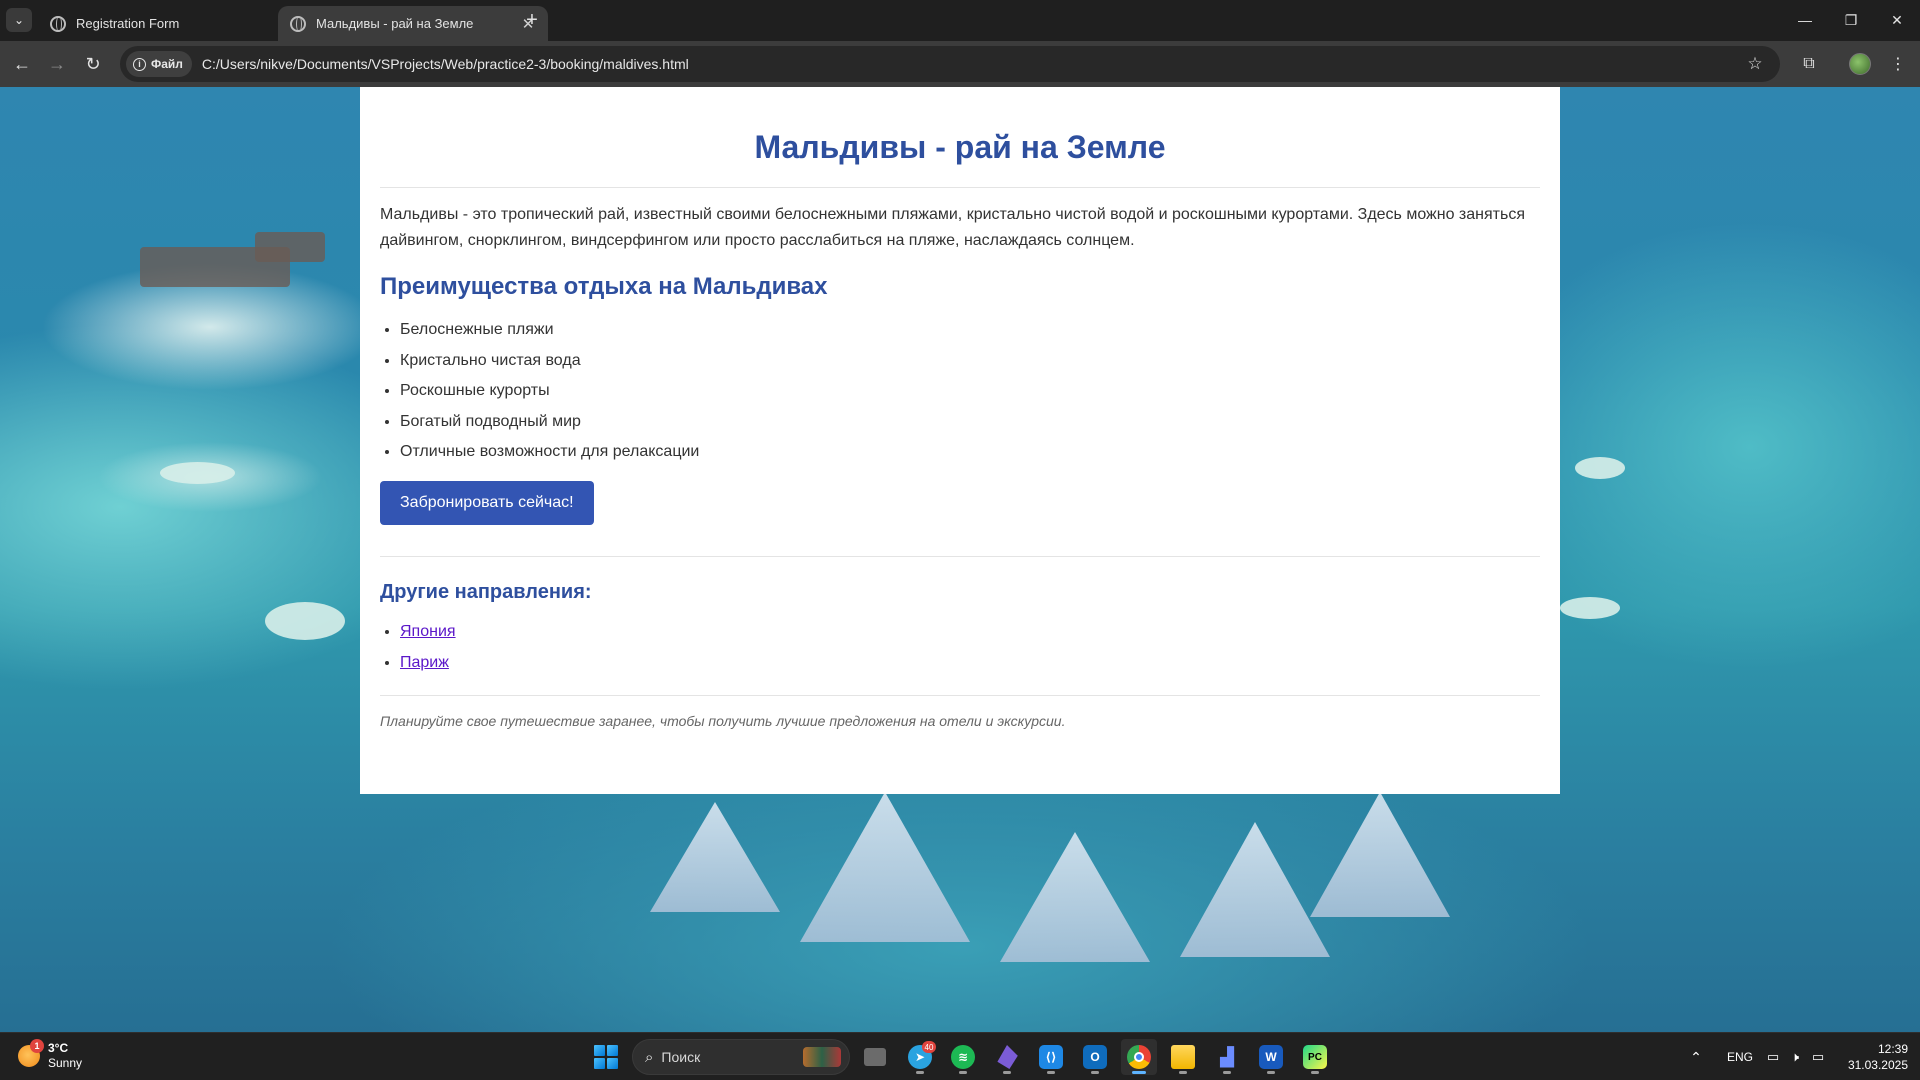 Image resolution: width=1920 pixels, height=1080 pixels. What do you see at coordinates (741, 1057) in the screenshot?
I see `taskbar-search: ⌕ Поиск` at bounding box center [741, 1057].